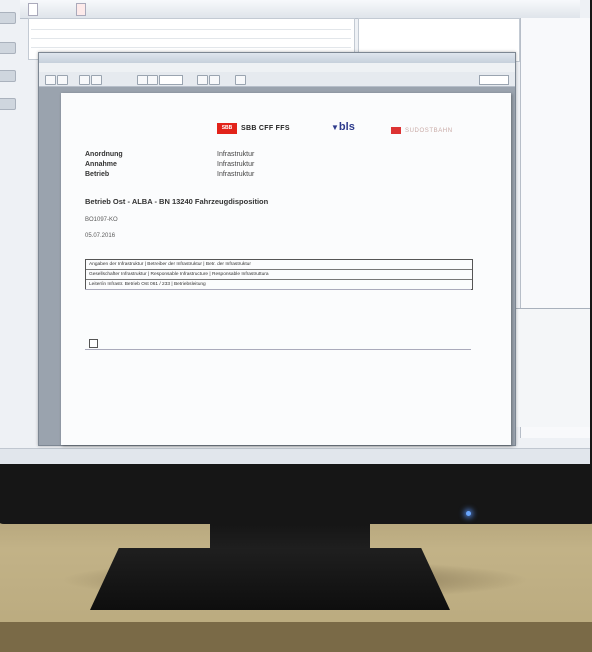 The image size is (592, 652). What do you see at coordinates (50, 80) in the screenshot?
I see `print-icon` at bounding box center [50, 80].